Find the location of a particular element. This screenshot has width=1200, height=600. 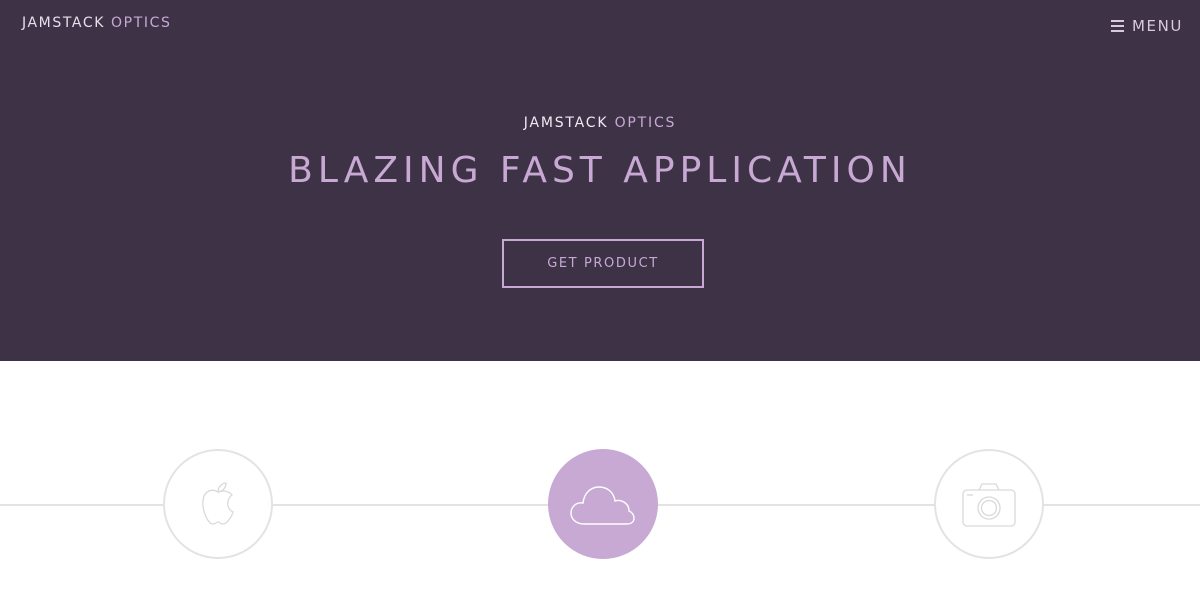

menu-button: MENU is located at coordinates (1146, 26).